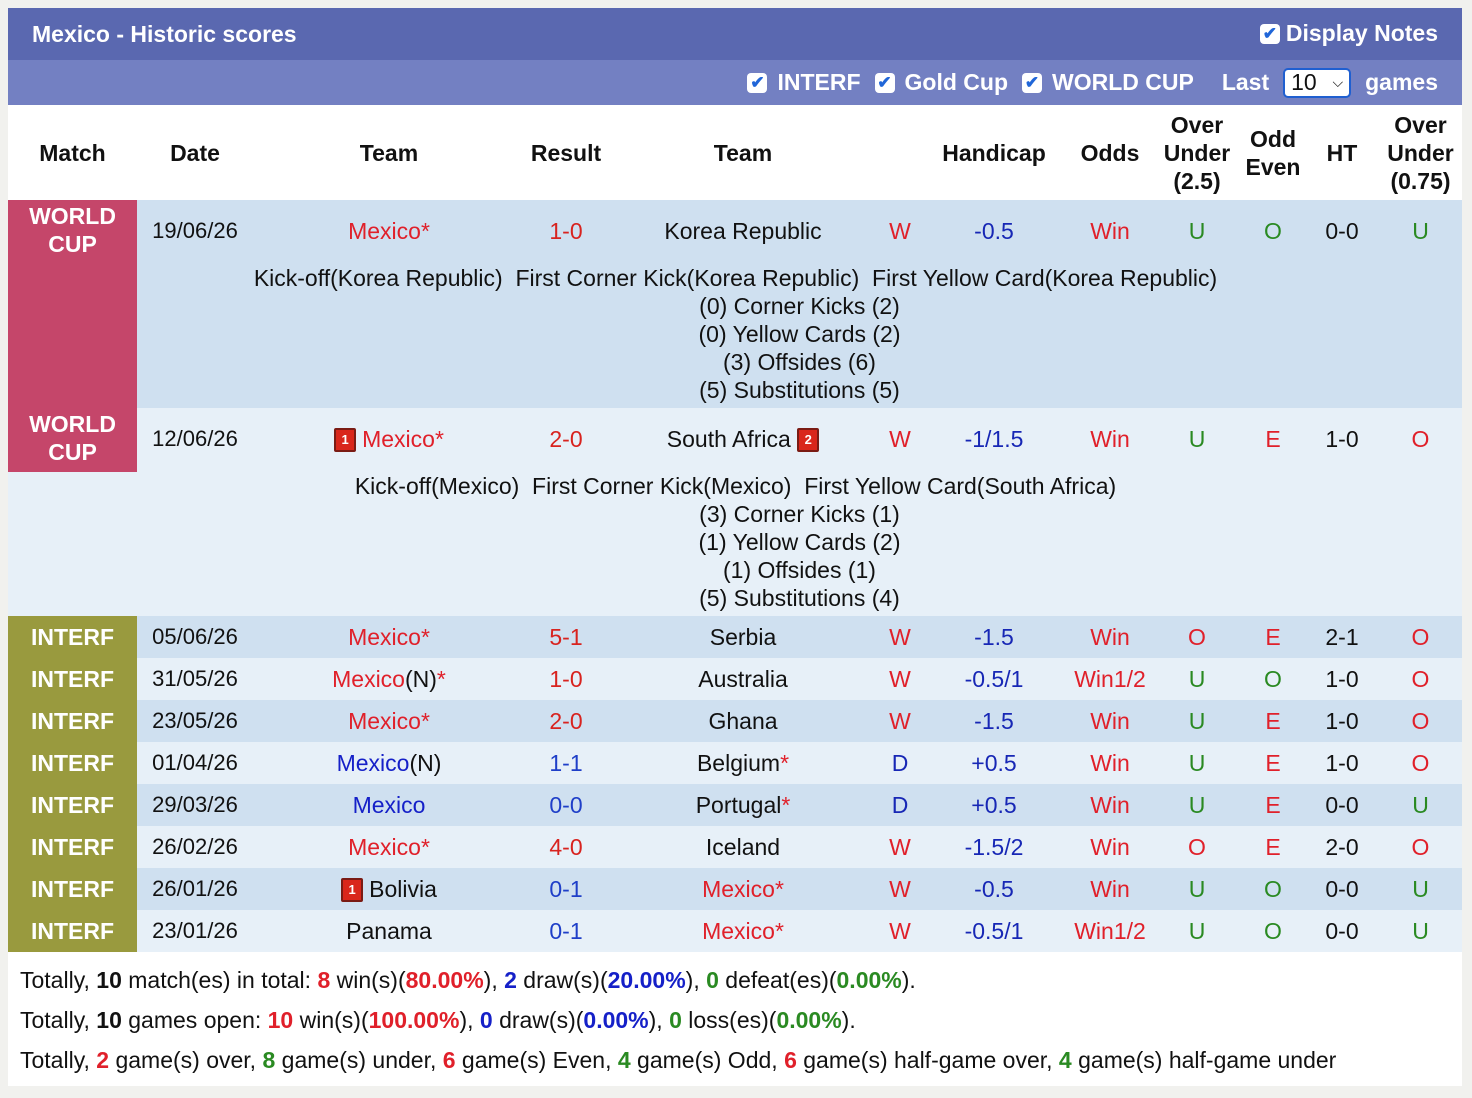  What do you see at coordinates (994, 931) in the screenshot?
I see `handicap: -0.5/1` at bounding box center [994, 931].